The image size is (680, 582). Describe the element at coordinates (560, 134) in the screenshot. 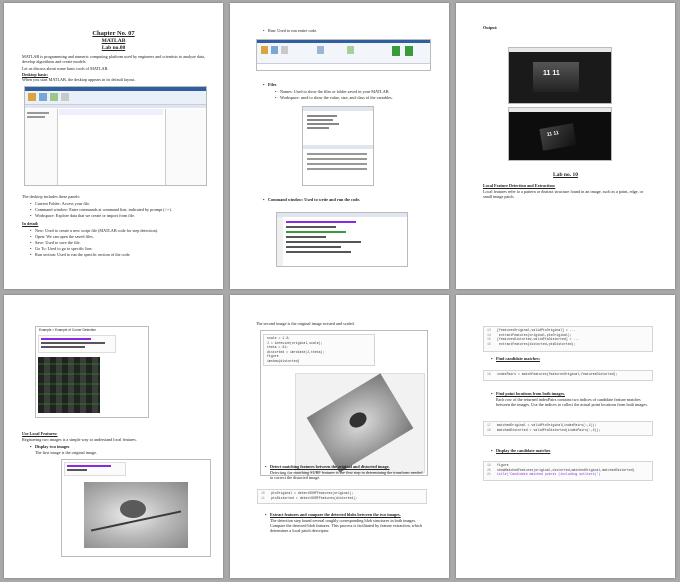

I see `output-image-2: 11 11` at that location.